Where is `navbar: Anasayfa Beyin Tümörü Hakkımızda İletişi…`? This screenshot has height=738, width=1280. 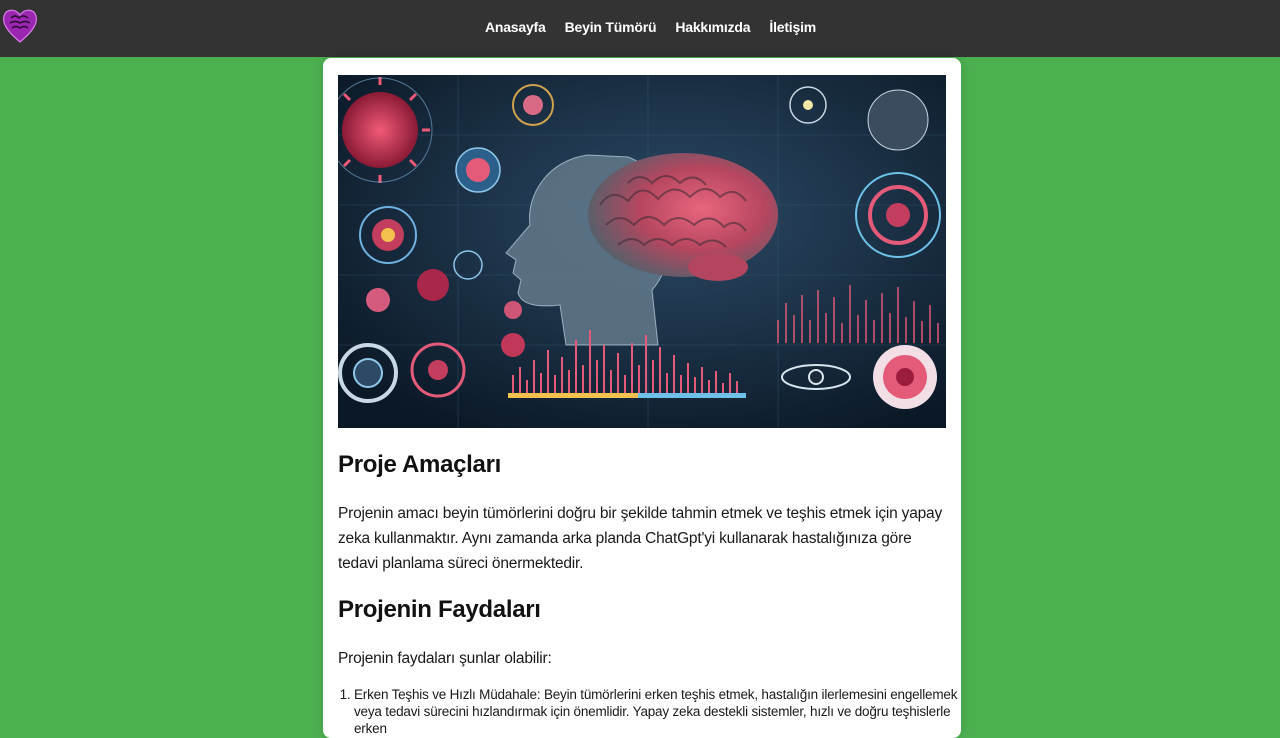 navbar: Anasayfa Beyin Tümörü Hakkımızda İletişi… is located at coordinates (640, 28).